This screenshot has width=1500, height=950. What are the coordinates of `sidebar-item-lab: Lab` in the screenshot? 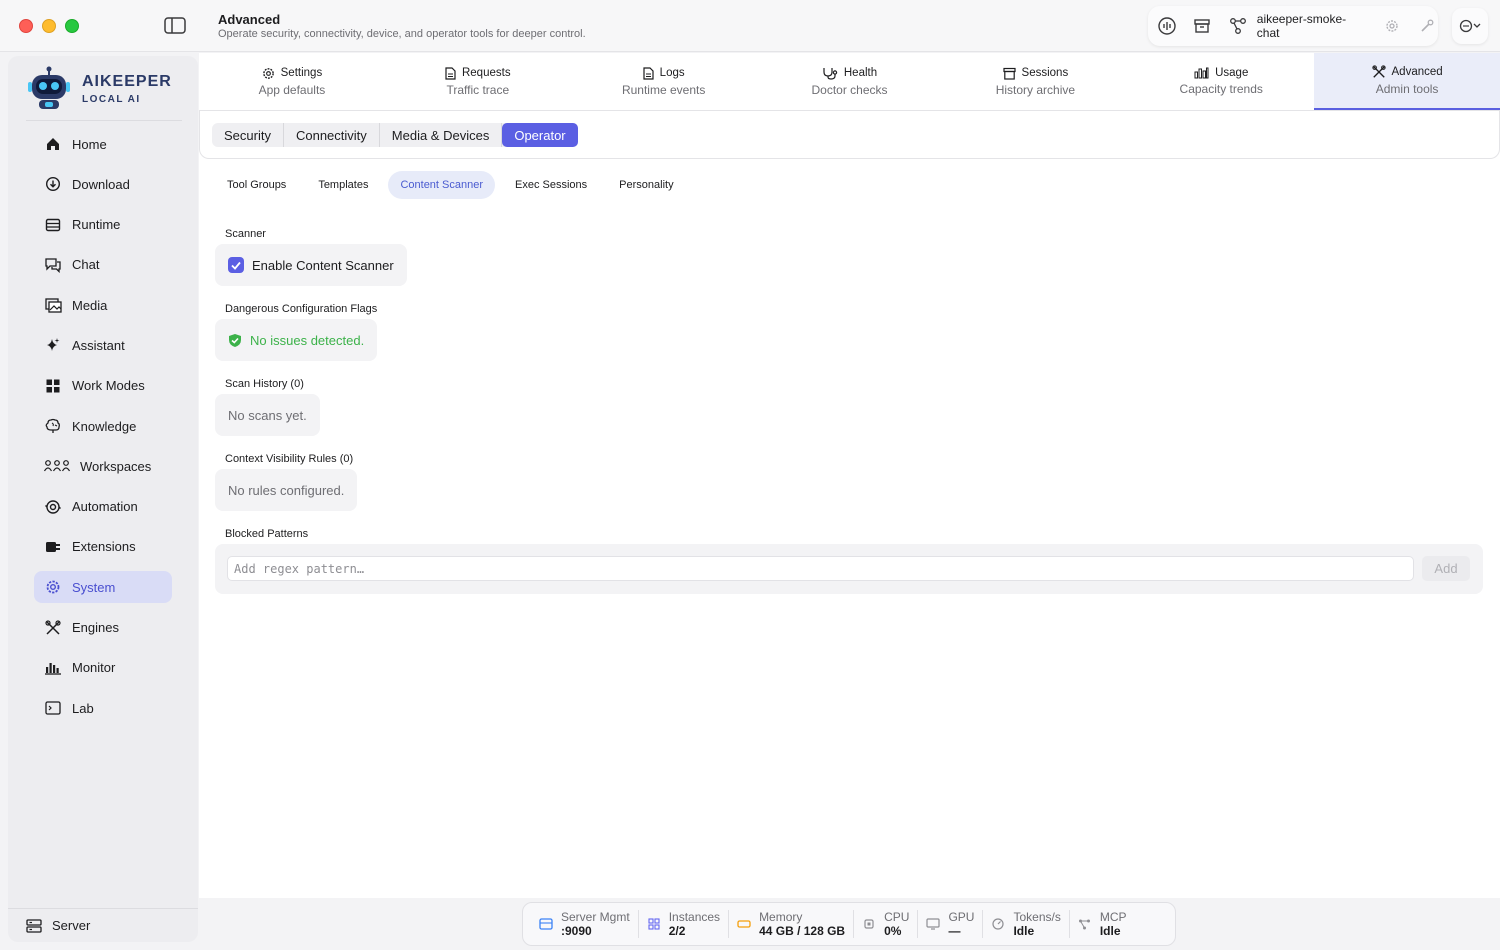 It's located at (103, 708).